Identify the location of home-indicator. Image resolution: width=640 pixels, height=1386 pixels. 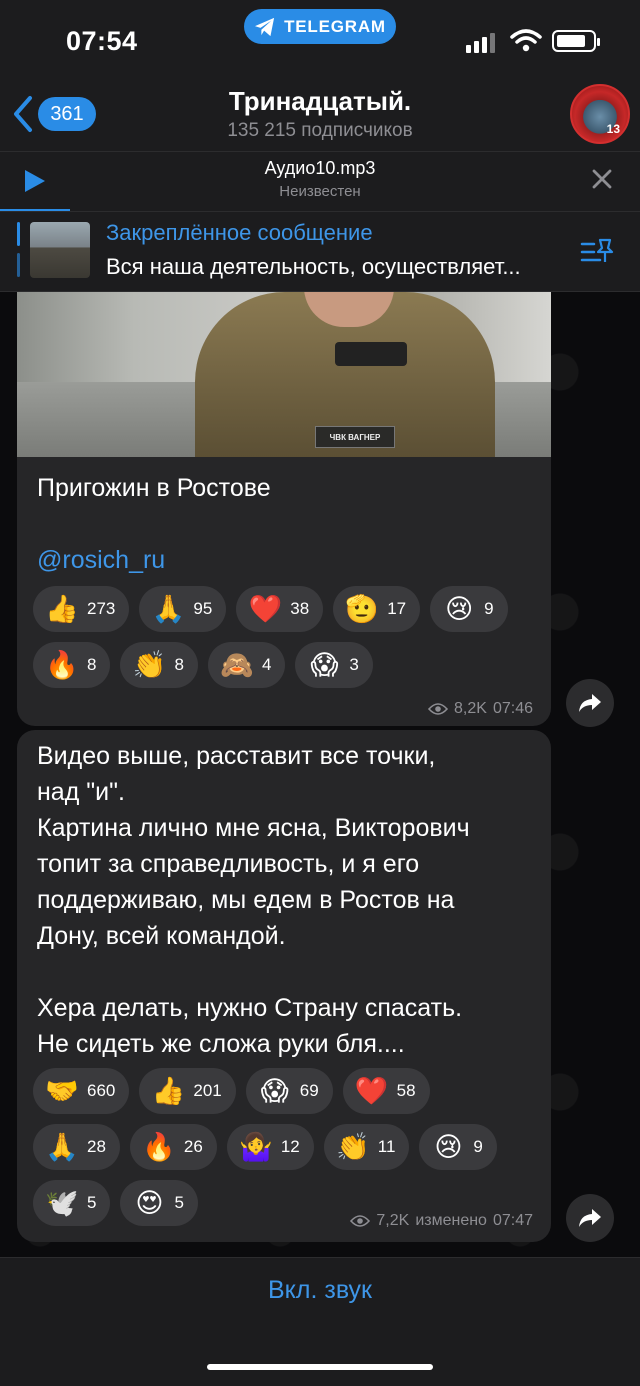
(320, 1367).